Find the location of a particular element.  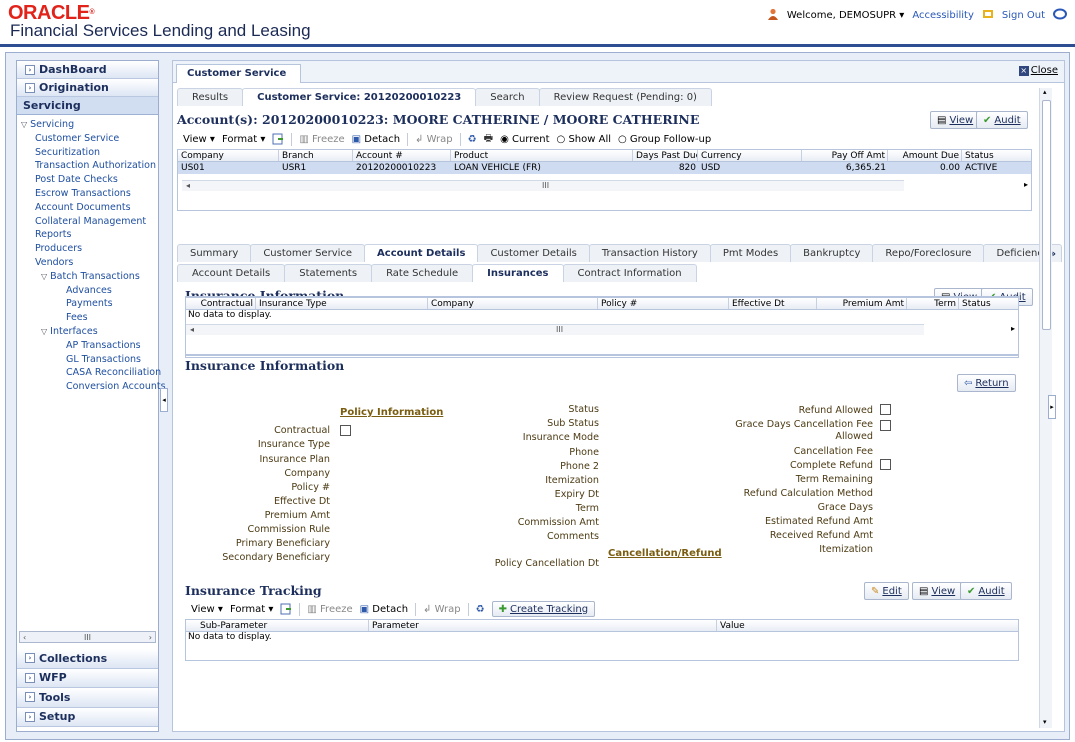

account-view-button: ▤ View is located at coordinates (955, 120).